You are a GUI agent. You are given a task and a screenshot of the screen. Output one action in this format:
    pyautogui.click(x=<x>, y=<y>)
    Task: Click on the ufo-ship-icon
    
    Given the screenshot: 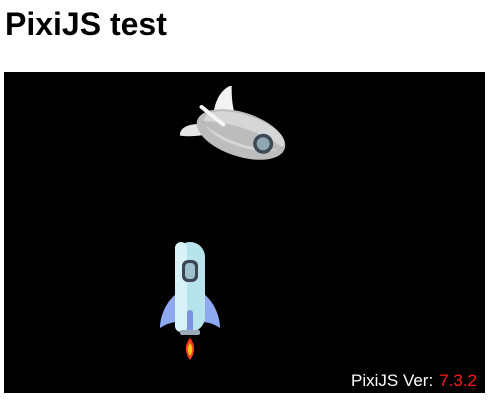 What is the action you would take?
    pyautogui.click(x=233, y=123)
    